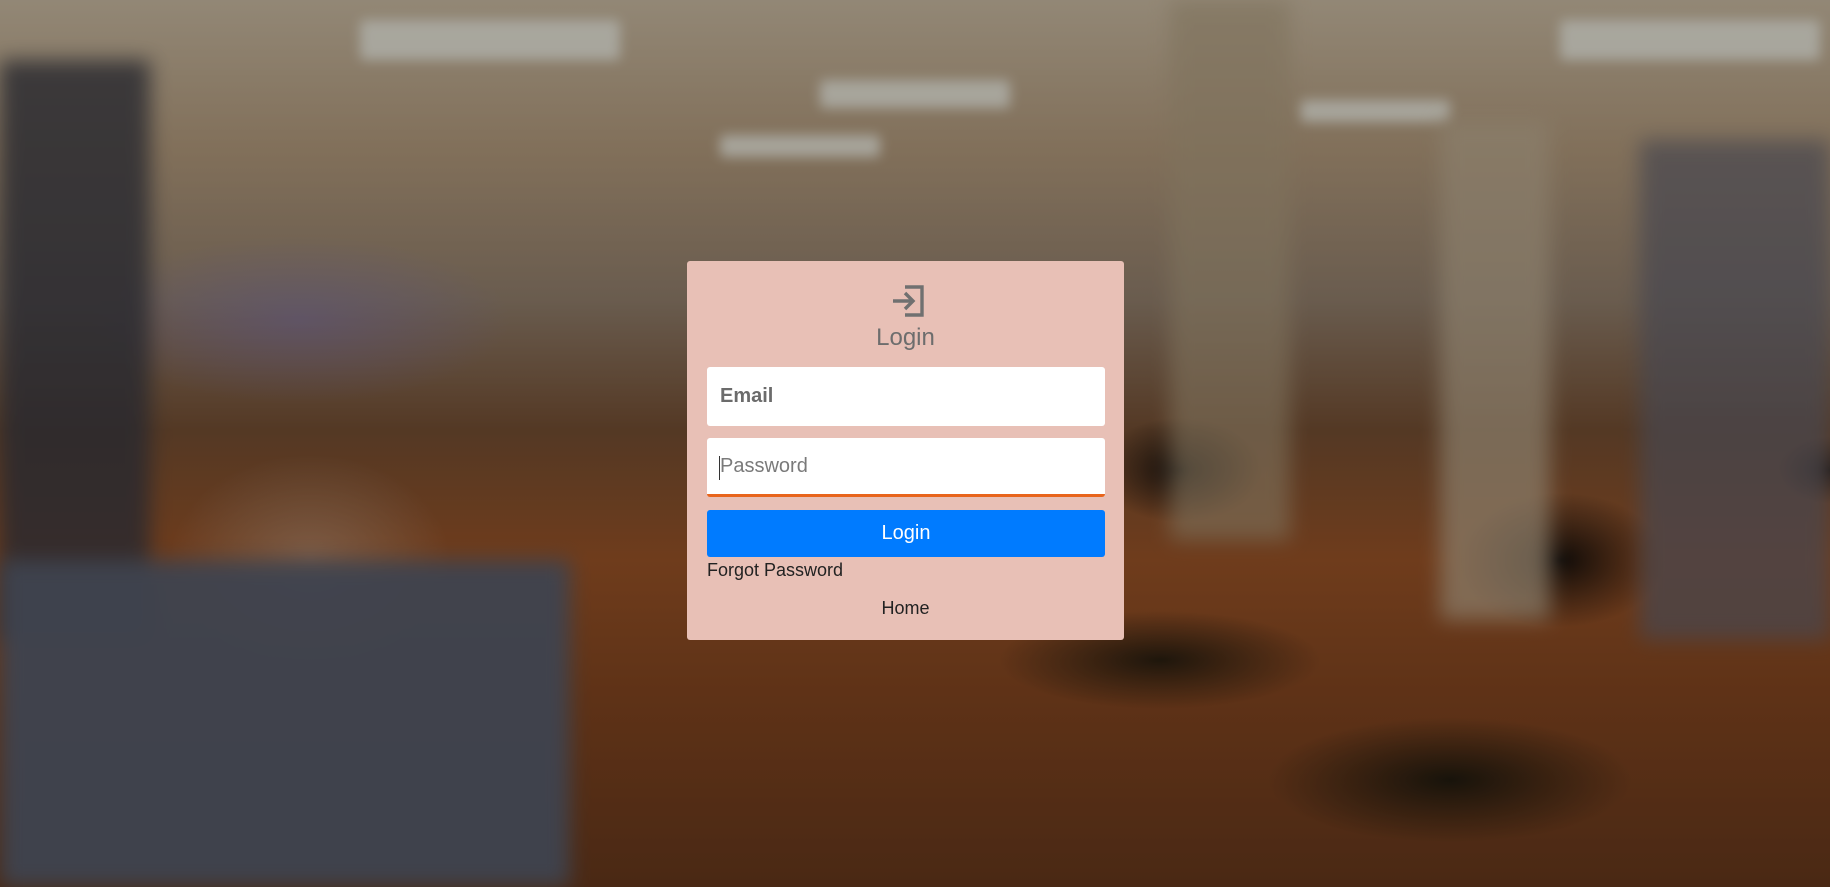 The width and height of the screenshot is (1830, 887). What do you see at coordinates (906, 467) in the screenshot?
I see `password-input` at bounding box center [906, 467].